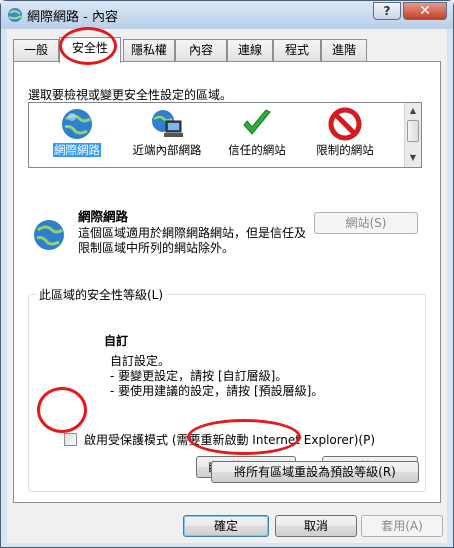 The height and width of the screenshot is (548, 454). Describe the element at coordinates (167, 150) in the screenshot. I see `zone-label: 近端內部網路` at that location.